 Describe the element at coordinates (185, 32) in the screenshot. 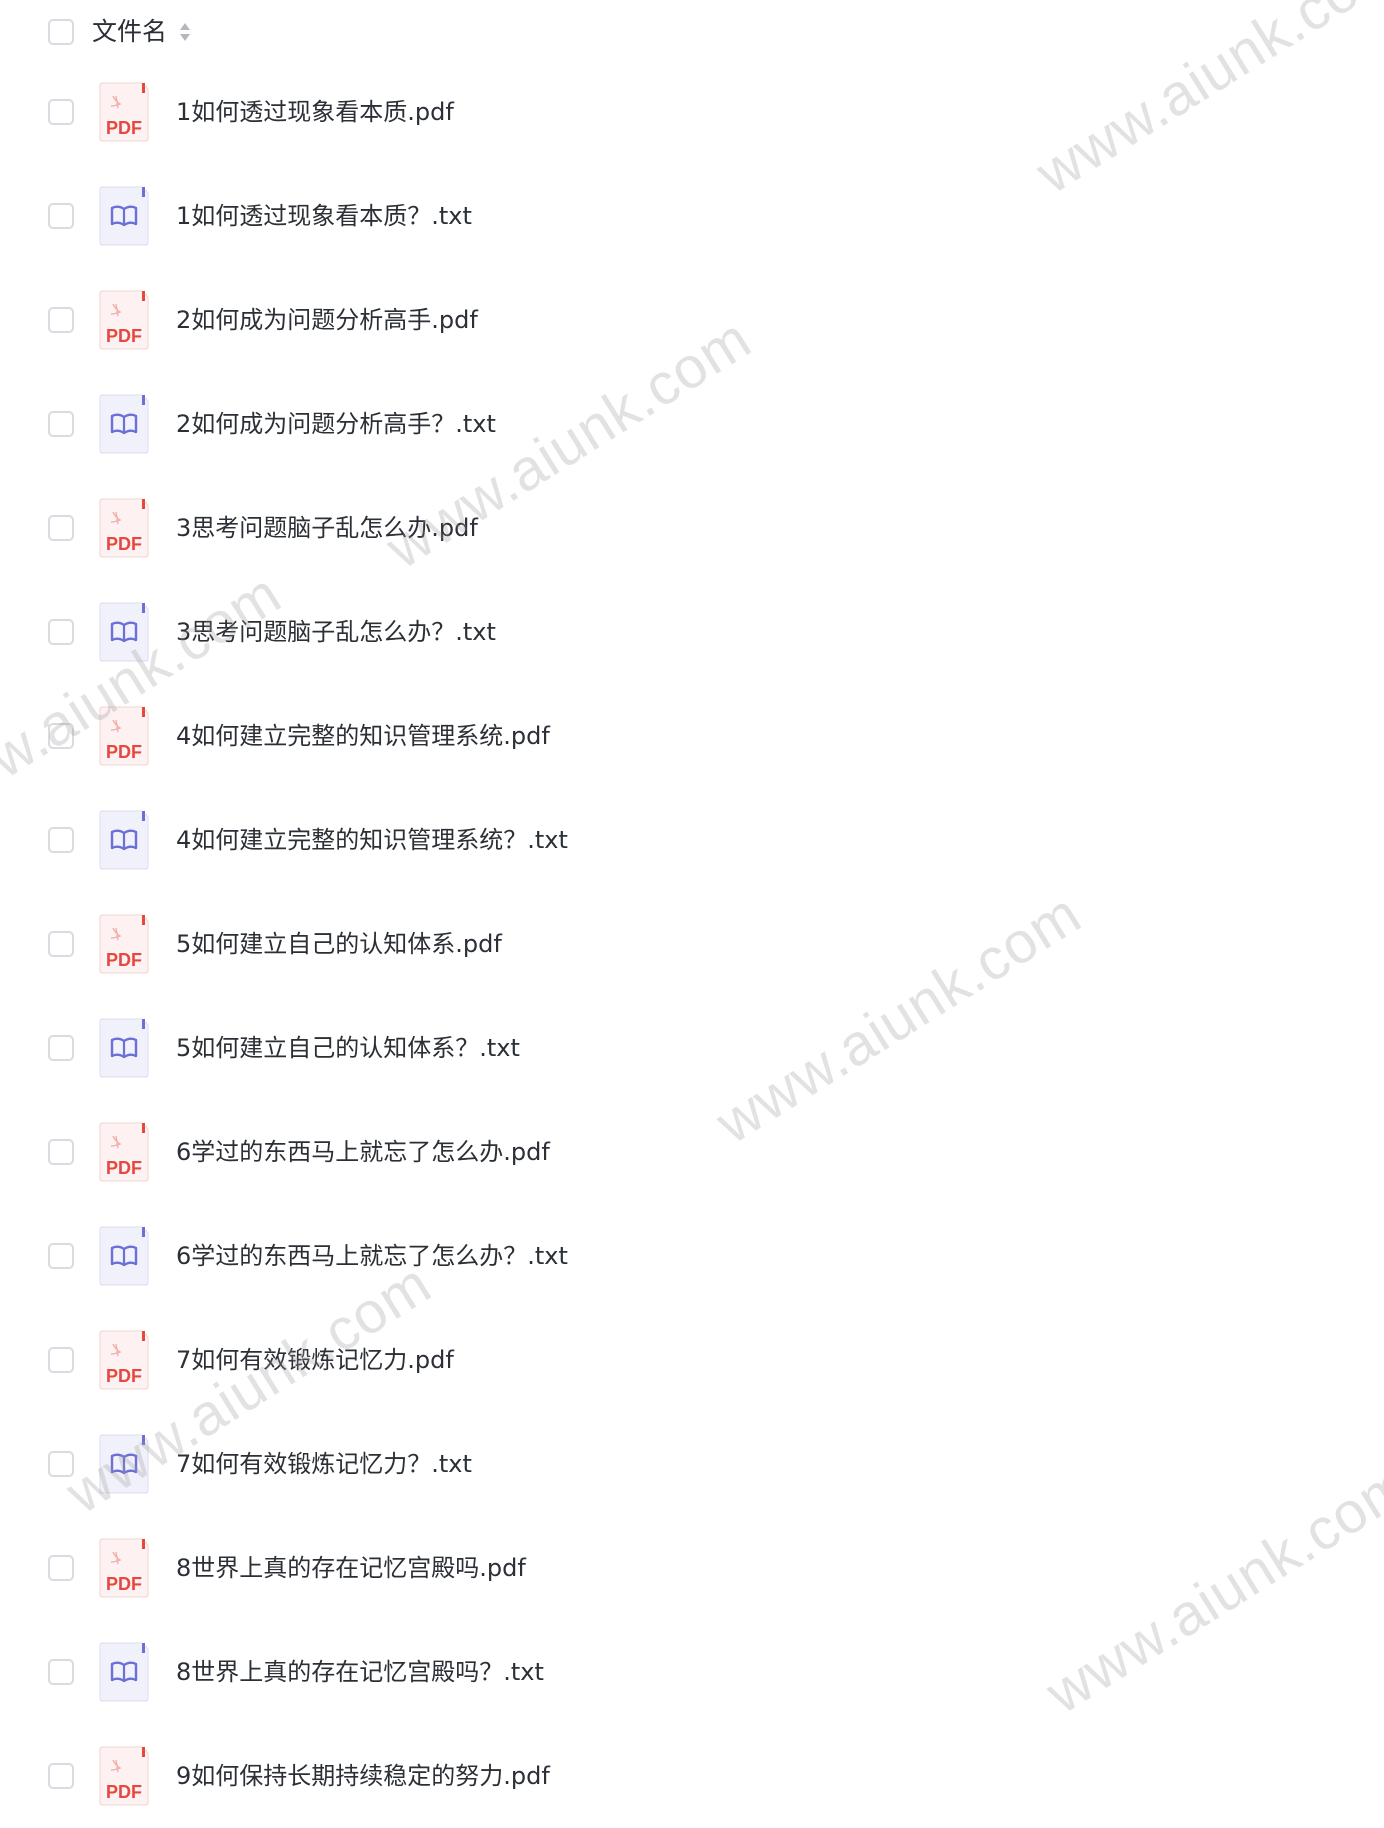

I see `sort-icon` at that location.